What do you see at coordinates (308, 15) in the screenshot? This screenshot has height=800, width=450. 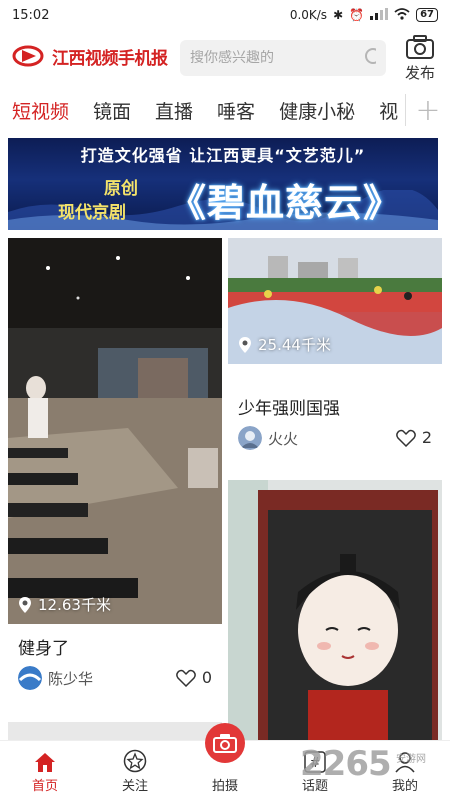 I see `network-speed: 0.0K/s` at bounding box center [308, 15].